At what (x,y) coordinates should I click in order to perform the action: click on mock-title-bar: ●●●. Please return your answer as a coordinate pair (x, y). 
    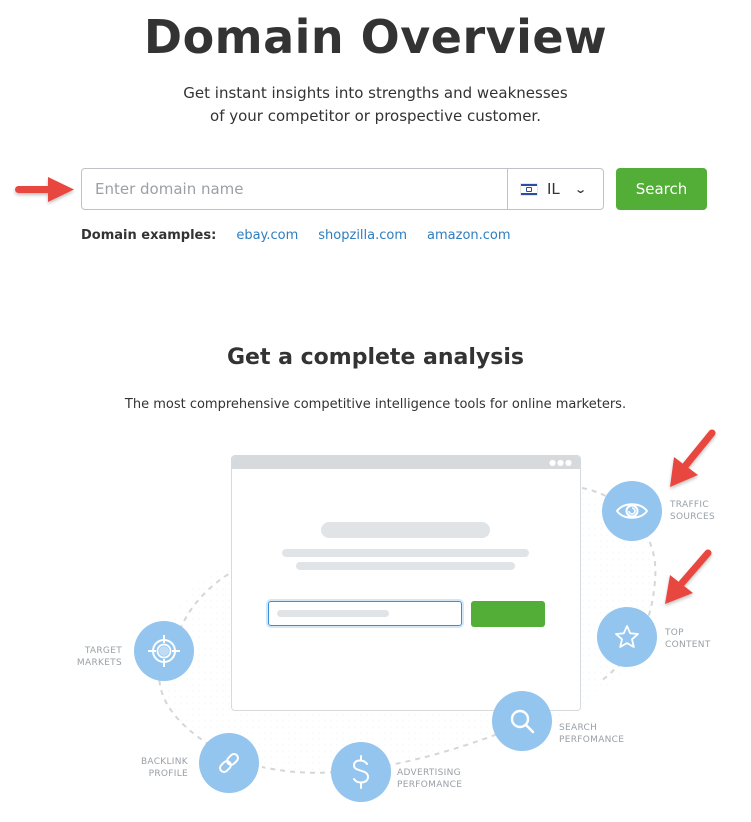
    Looking at the image, I should click on (406, 462).